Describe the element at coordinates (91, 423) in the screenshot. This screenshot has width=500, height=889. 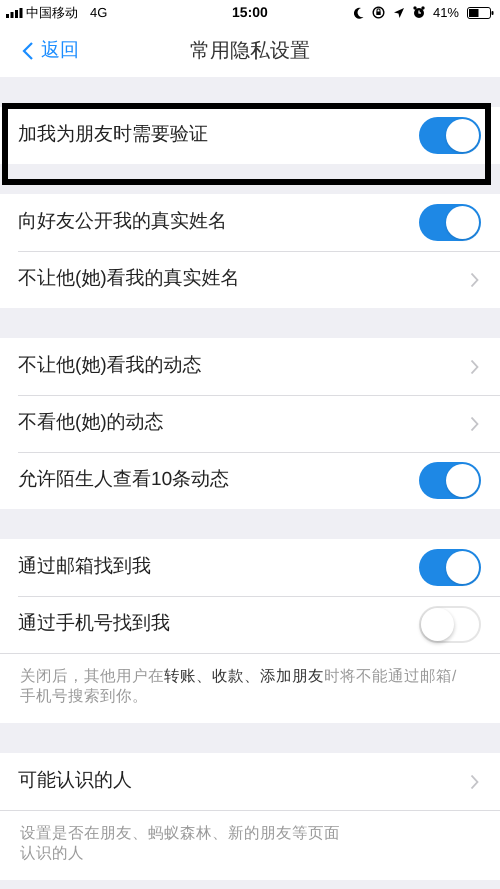
I see `setting-label: 不看他(她)的动态` at that location.